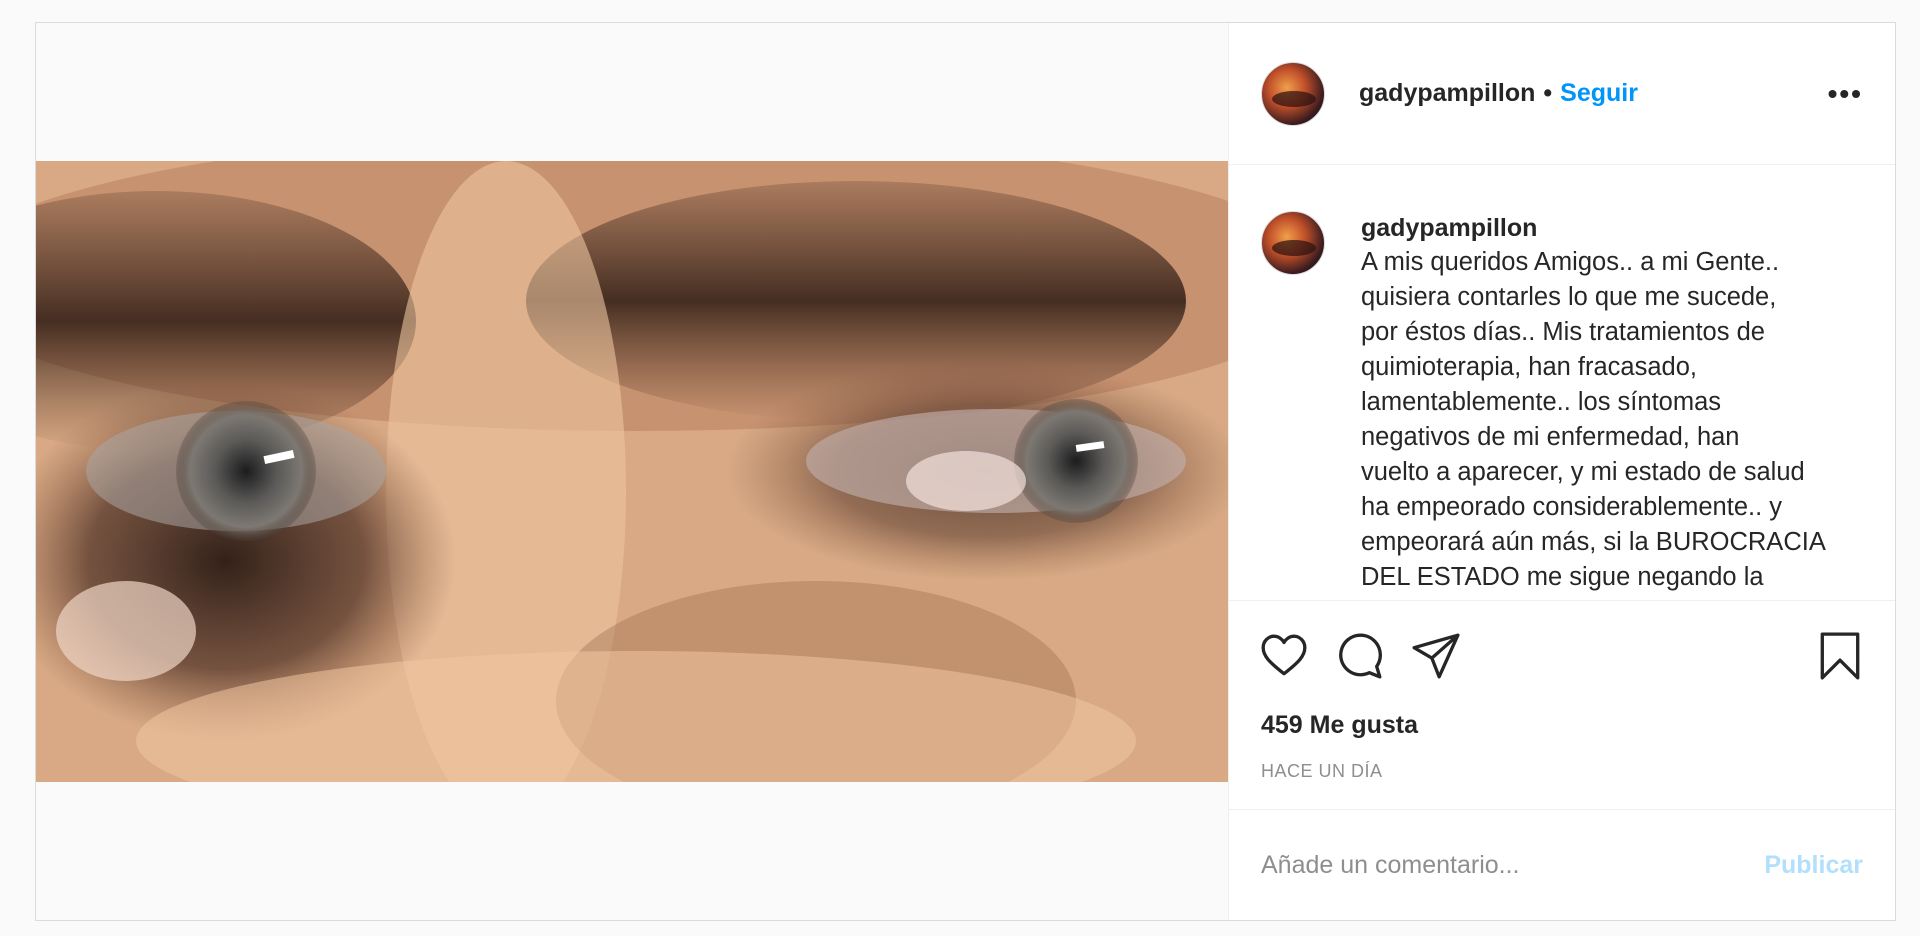 The width and height of the screenshot is (1920, 936). I want to click on post-header: gadypampillon • Seguir •••, so click(1562, 94).